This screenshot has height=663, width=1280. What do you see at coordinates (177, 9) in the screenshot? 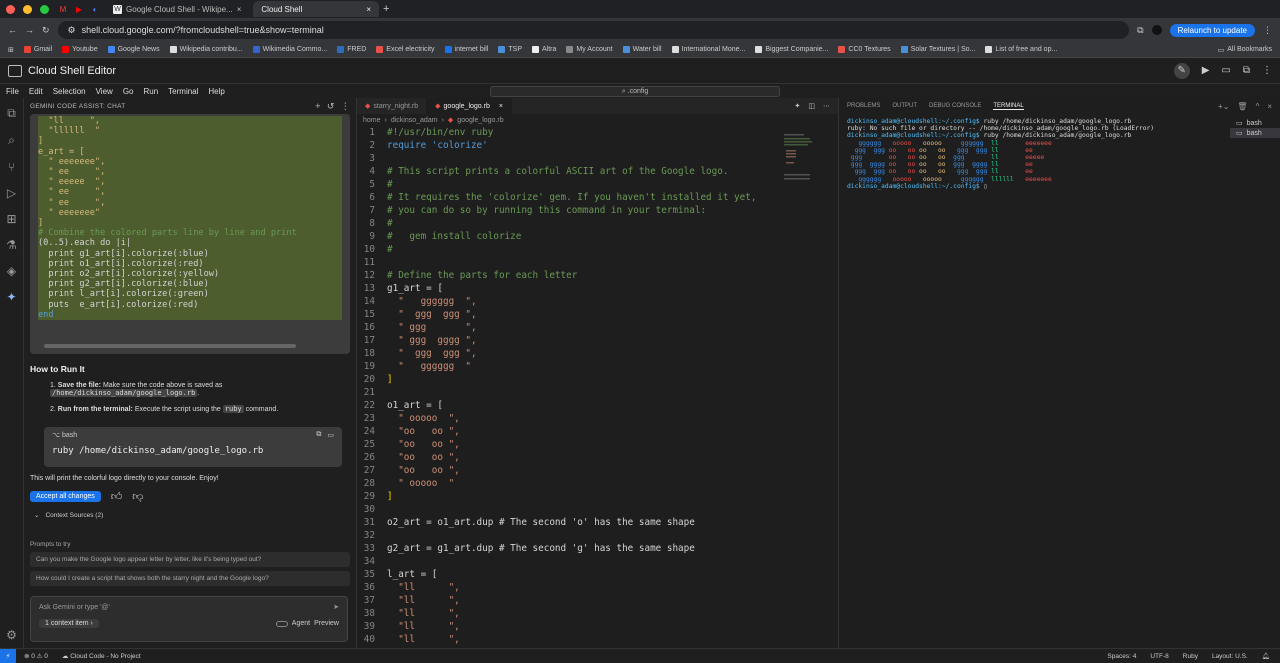
I see `browser-tab: W Google Cloud Shell - Wikipe... ×` at bounding box center [177, 9].